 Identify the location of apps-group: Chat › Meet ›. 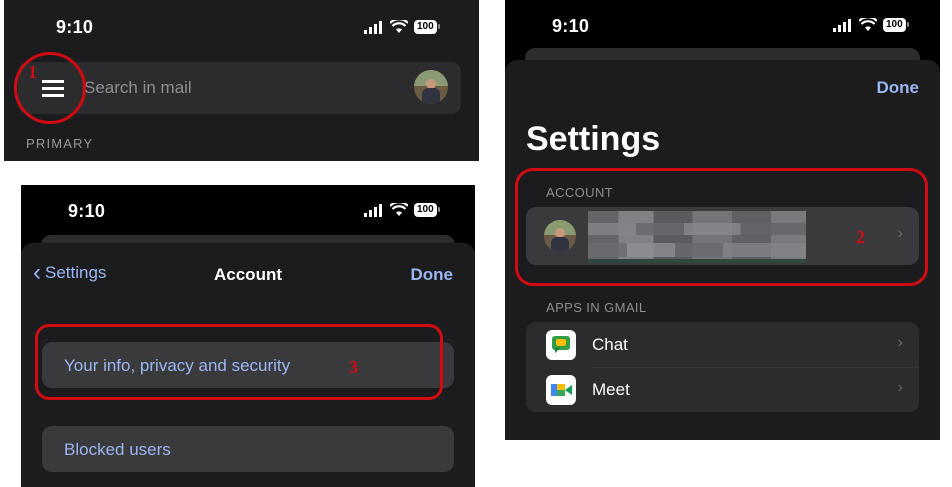
(722, 367).